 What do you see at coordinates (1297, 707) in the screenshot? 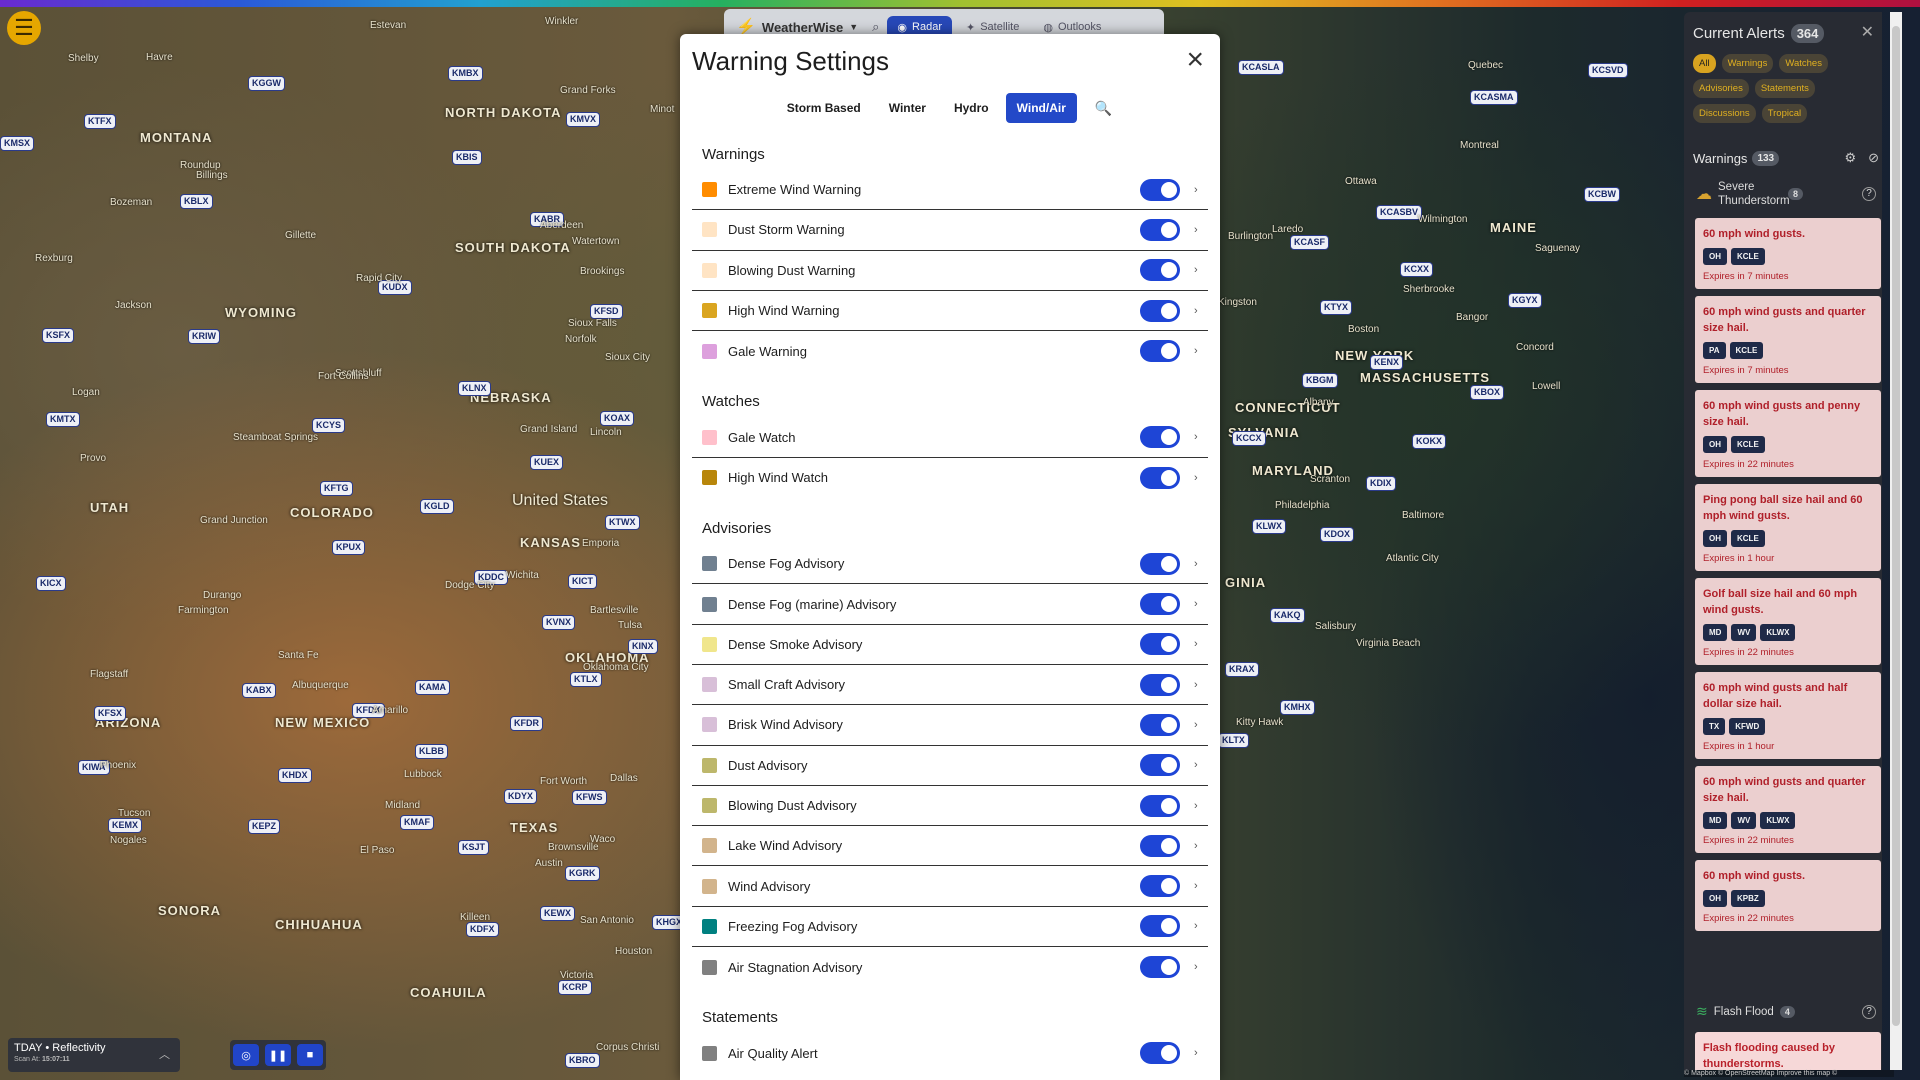
I see `radar-site-label: KMHX` at bounding box center [1297, 707].